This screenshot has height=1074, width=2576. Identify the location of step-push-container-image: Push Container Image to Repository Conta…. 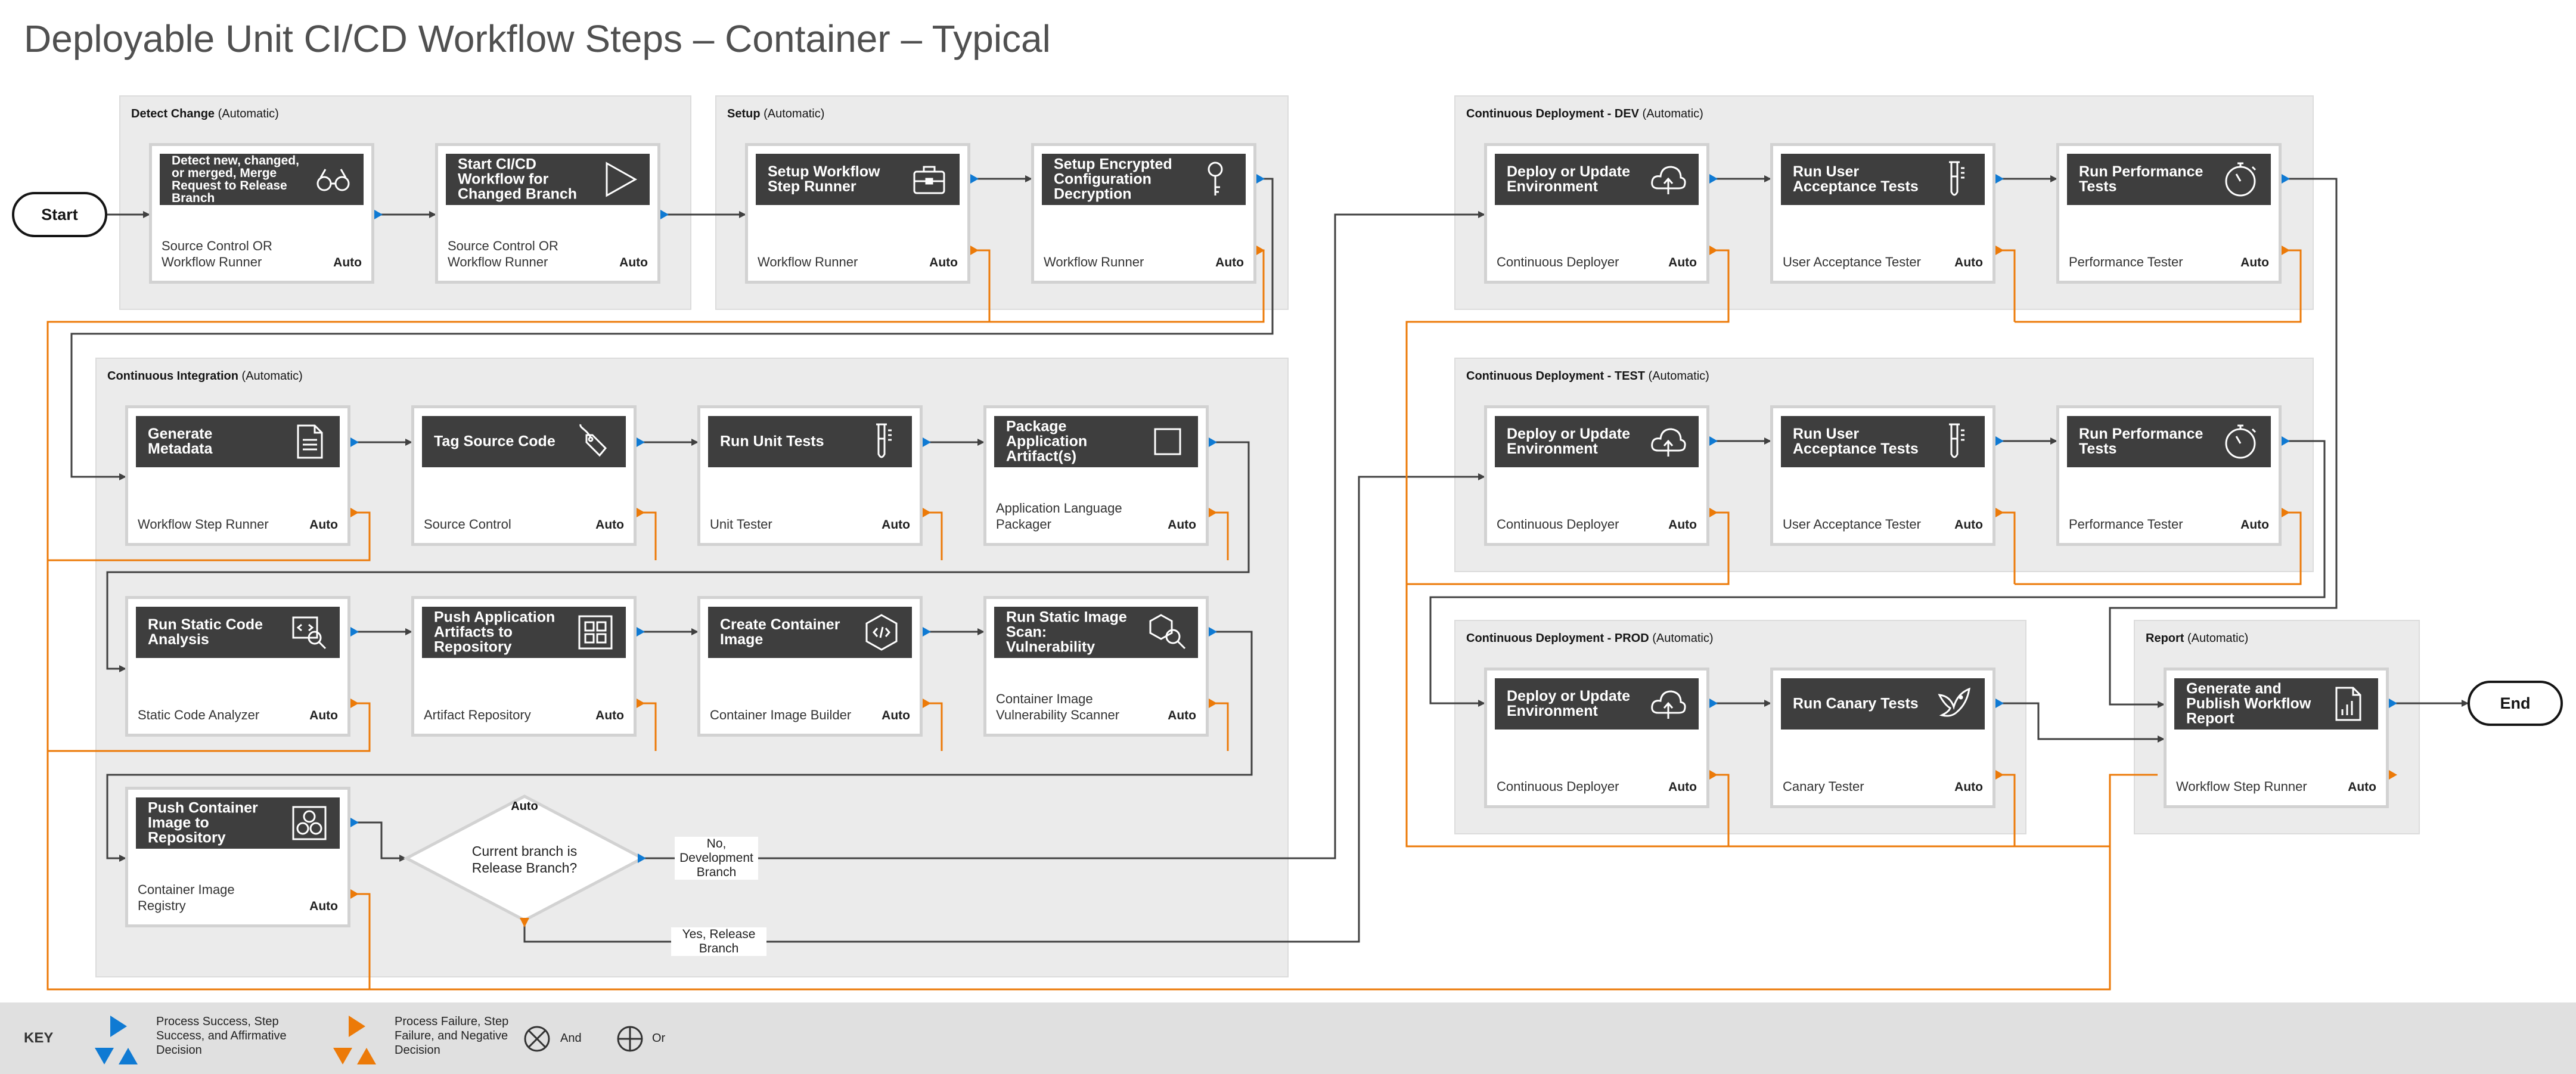
(238, 857).